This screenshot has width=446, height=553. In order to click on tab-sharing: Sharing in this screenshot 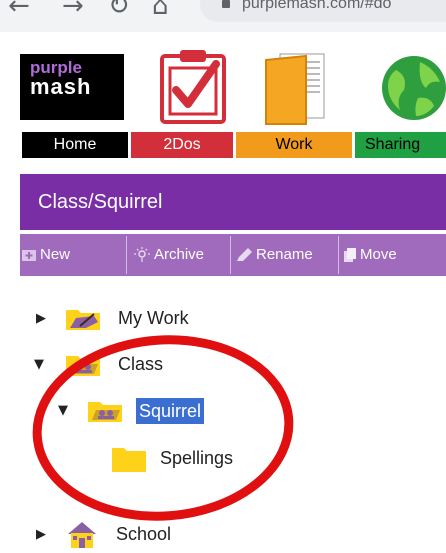, I will do `click(400, 145)`.